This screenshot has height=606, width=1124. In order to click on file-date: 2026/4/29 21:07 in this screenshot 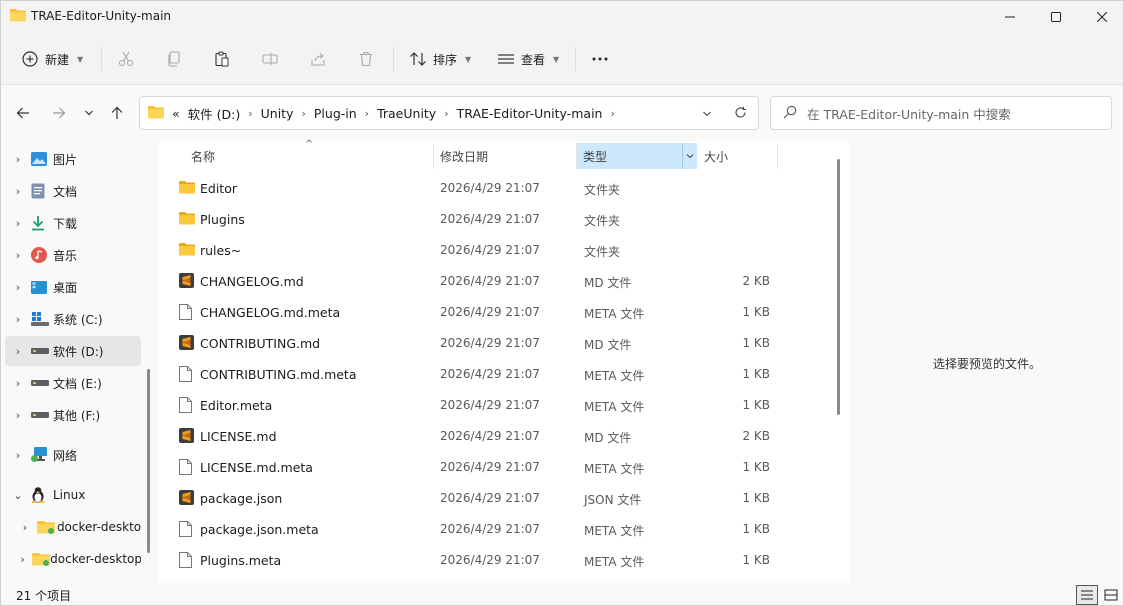, I will do `click(490, 188)`.